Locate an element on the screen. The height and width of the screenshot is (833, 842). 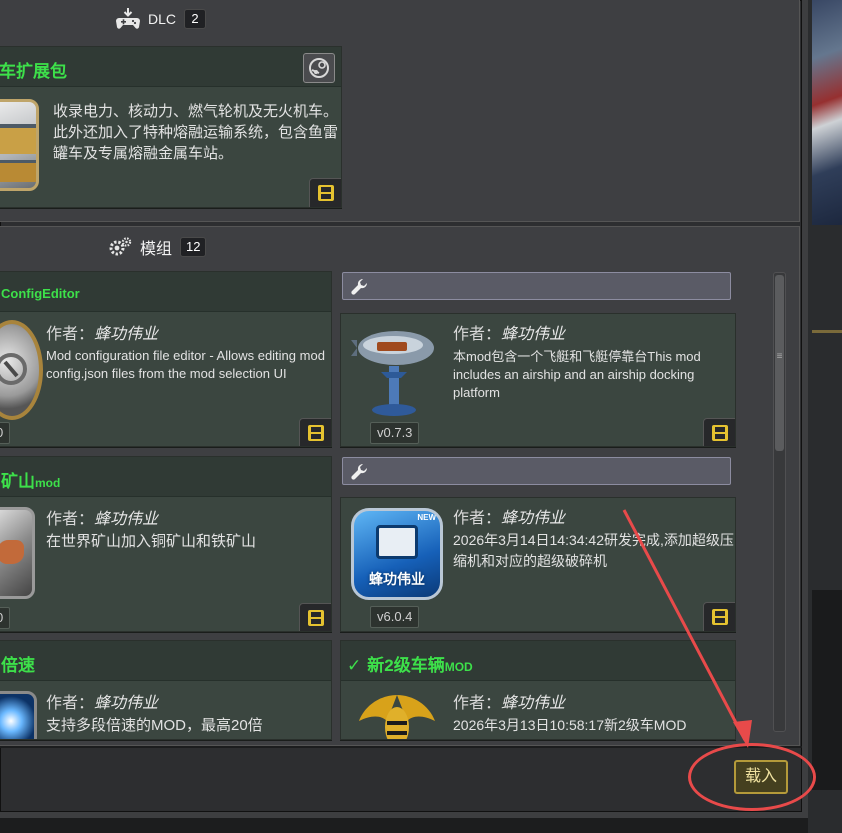
dlc-section-label: DLC is located at coordinates (162, 19).